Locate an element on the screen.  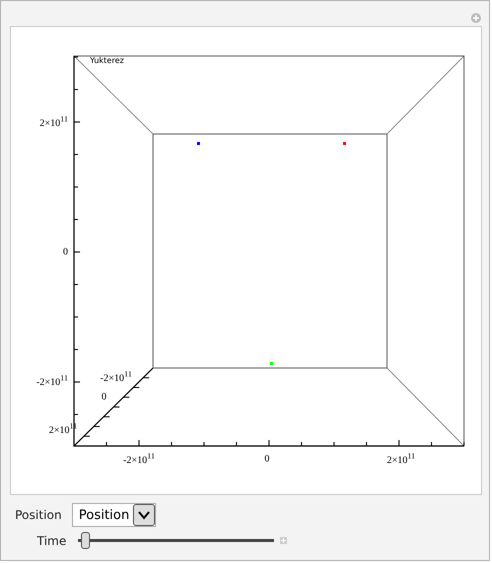
time-label: Time is located at coordinates (51, 541).